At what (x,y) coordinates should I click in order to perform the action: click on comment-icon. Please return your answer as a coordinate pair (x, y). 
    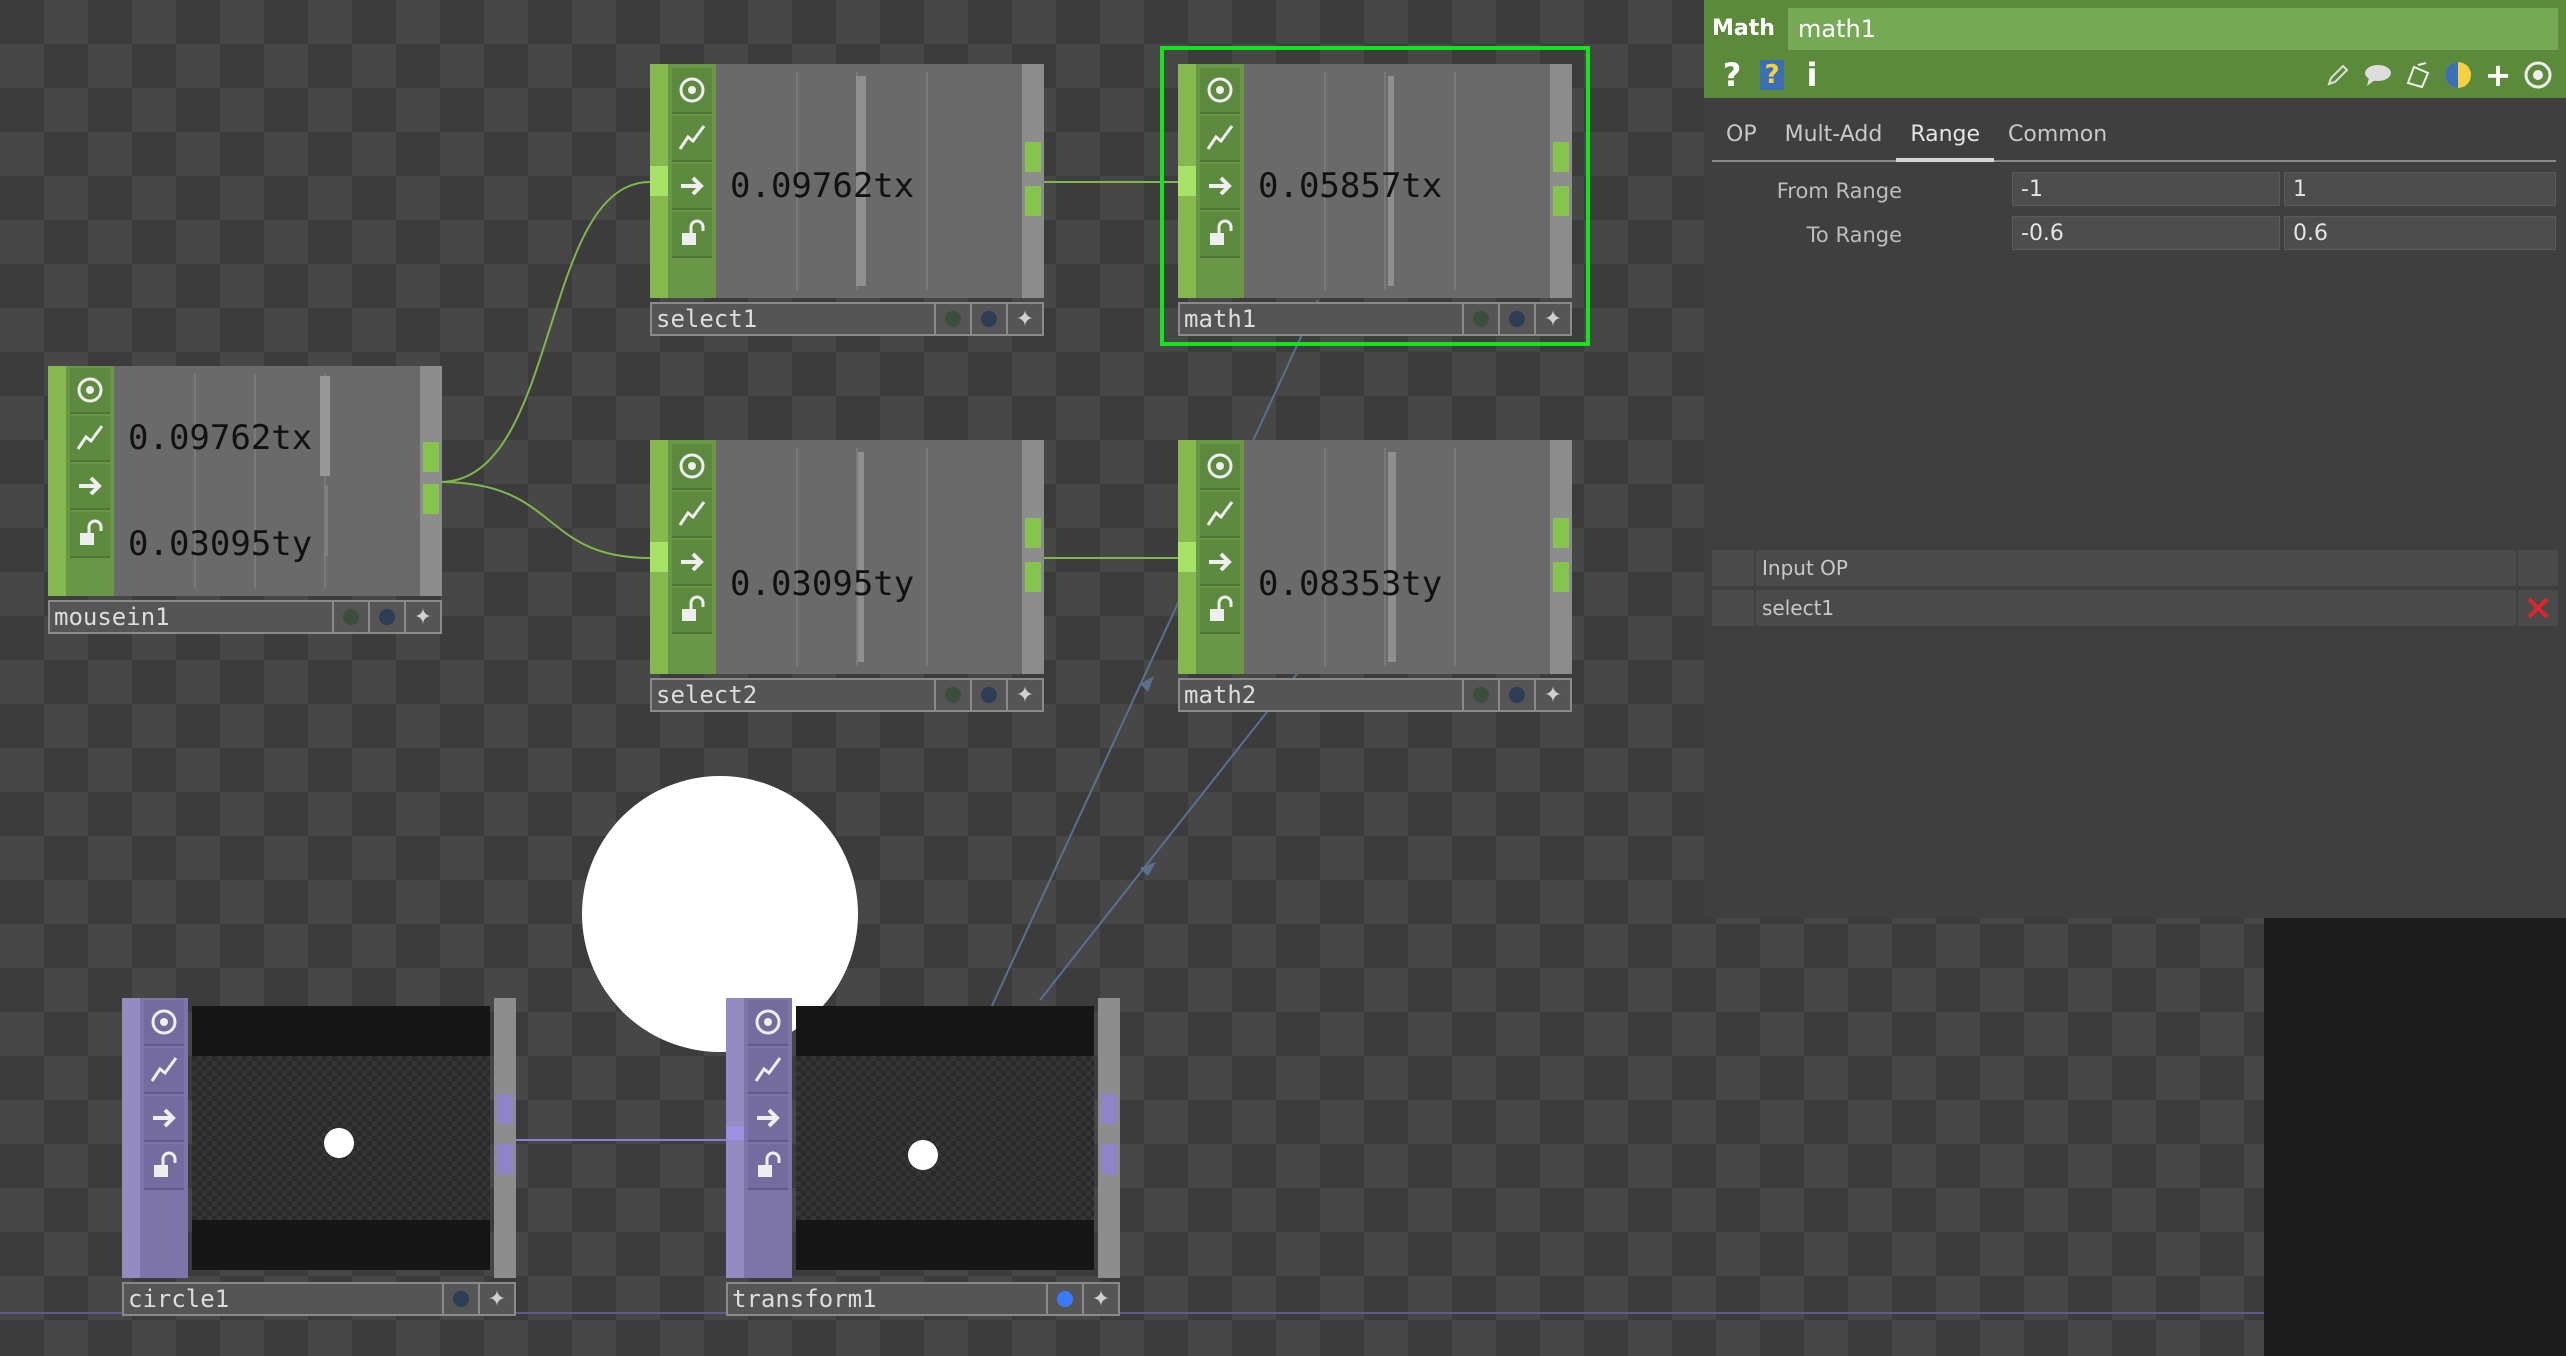
    Looking at the image, I should click on (2378, 75).